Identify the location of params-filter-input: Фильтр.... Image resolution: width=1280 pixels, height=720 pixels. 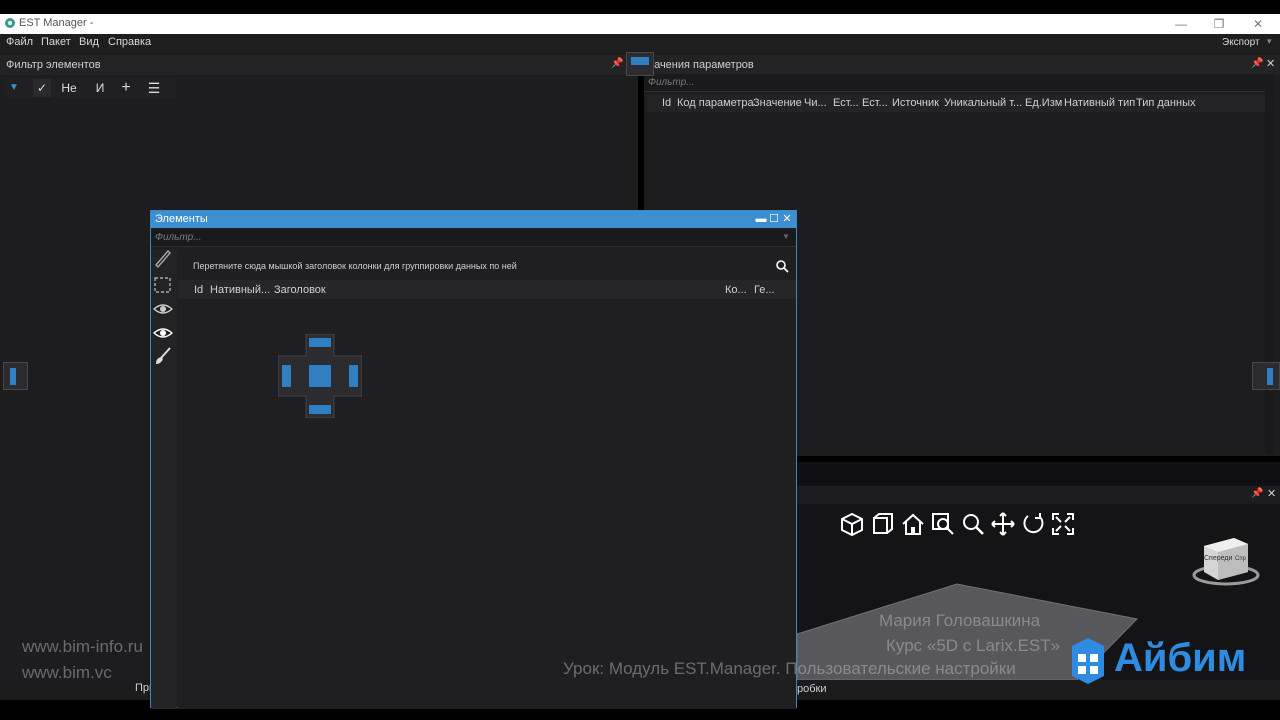
(959, 83).